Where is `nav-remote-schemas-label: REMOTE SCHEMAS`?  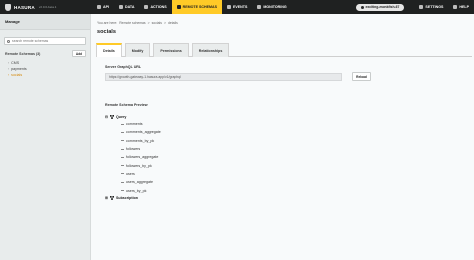
nav-remote-schemas-label: REMOTE SCHEMAS is located at coordinates (199, 7).